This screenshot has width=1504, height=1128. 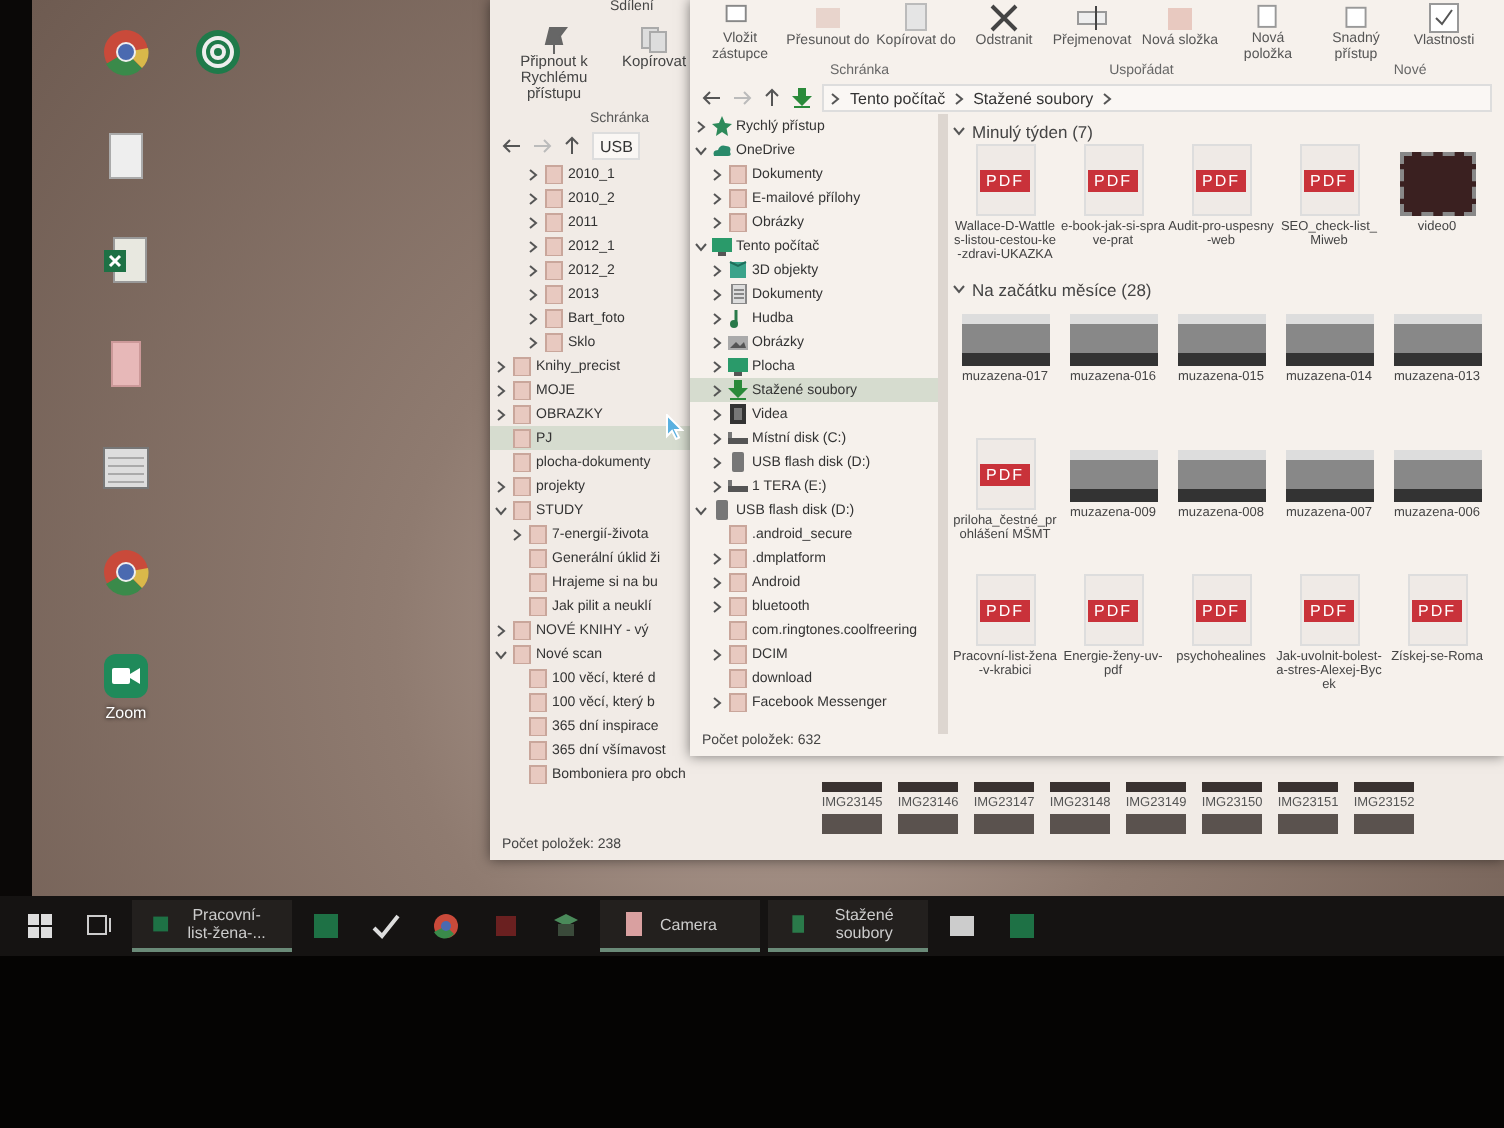 What do you see at coordinates (722, 150) in the screenshot?
I see `cloud-icon` at bounding box center [722, 150].